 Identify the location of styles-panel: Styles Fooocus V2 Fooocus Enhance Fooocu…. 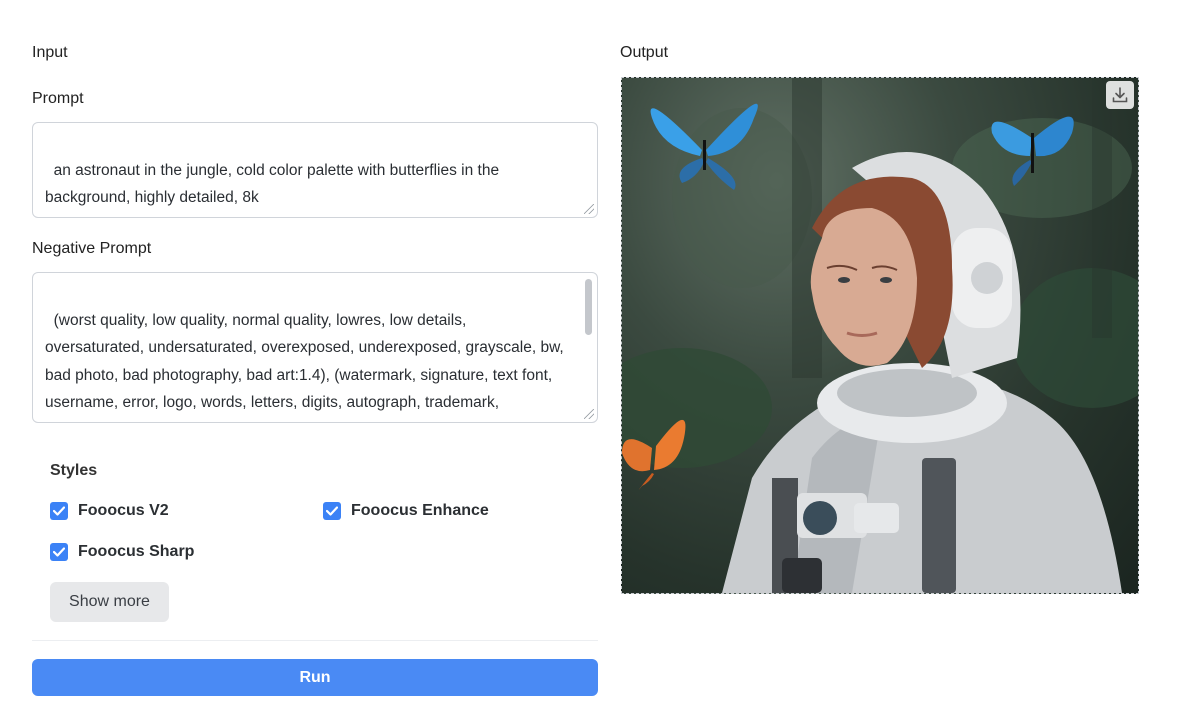
(315, 542).